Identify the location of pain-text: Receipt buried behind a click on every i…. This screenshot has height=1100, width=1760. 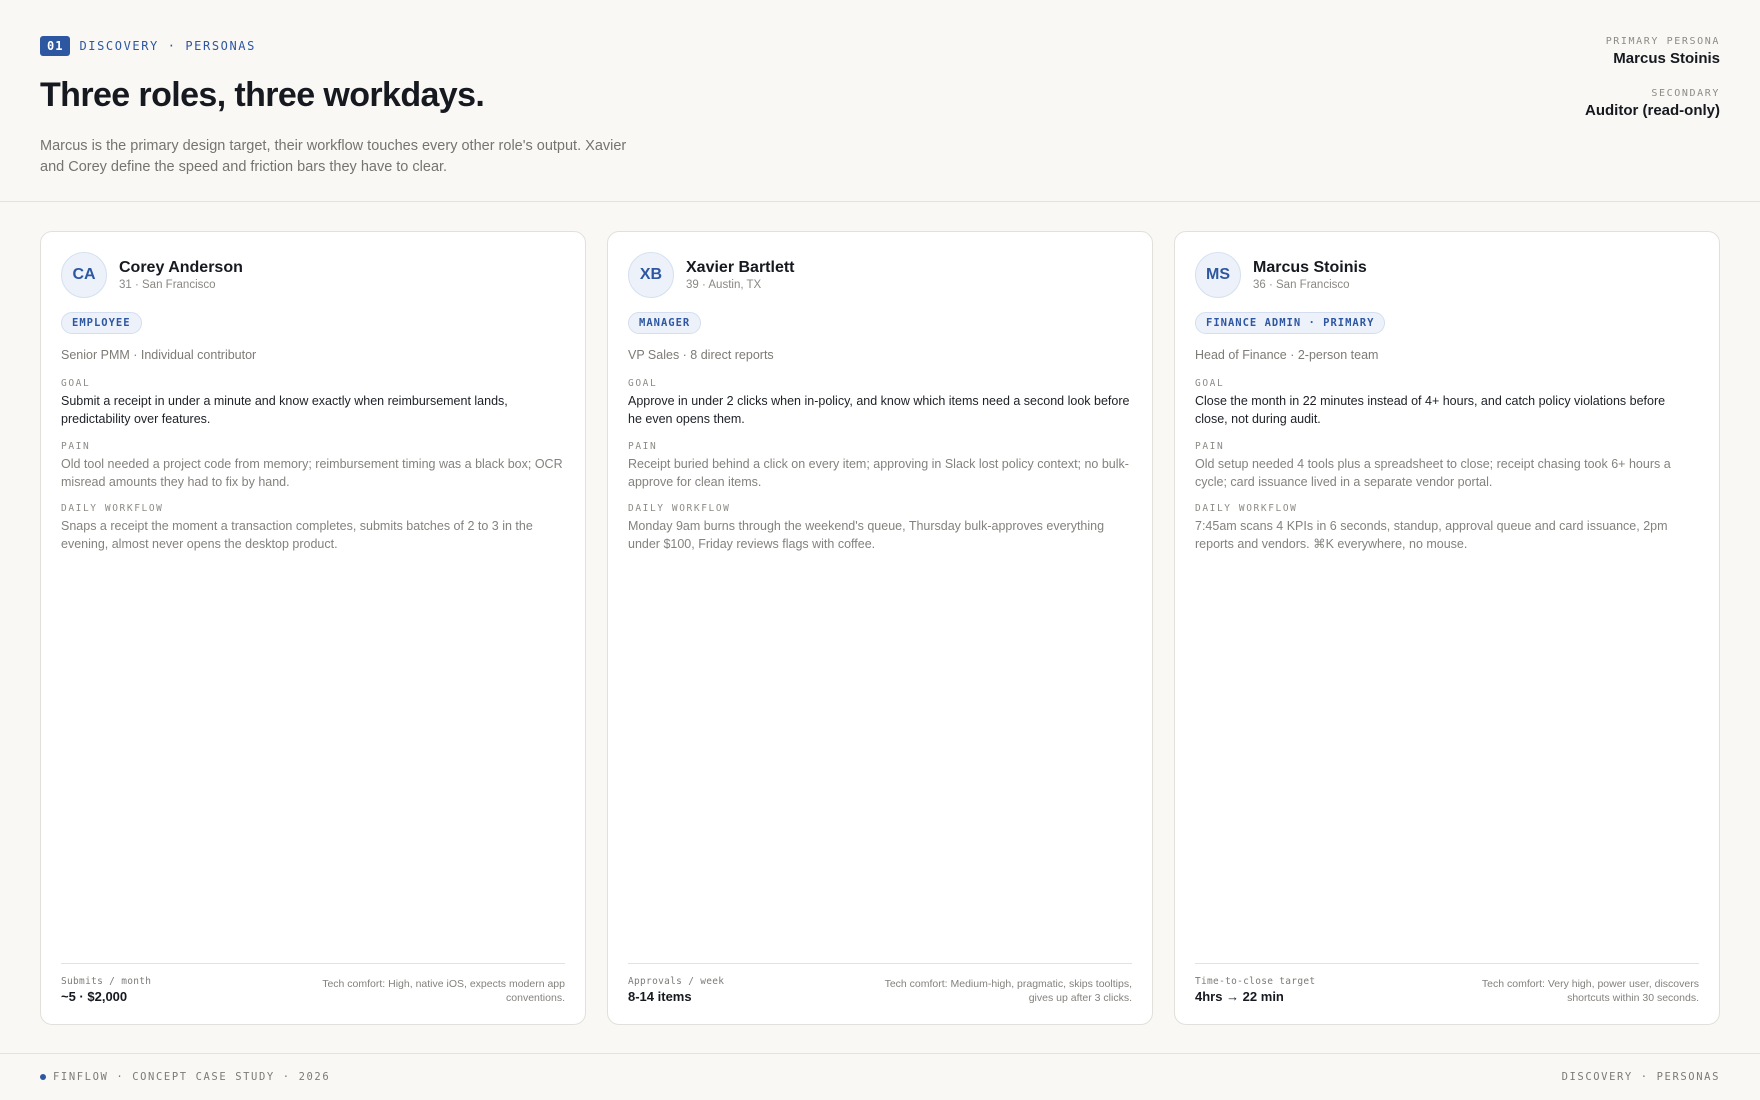
(878, 473).